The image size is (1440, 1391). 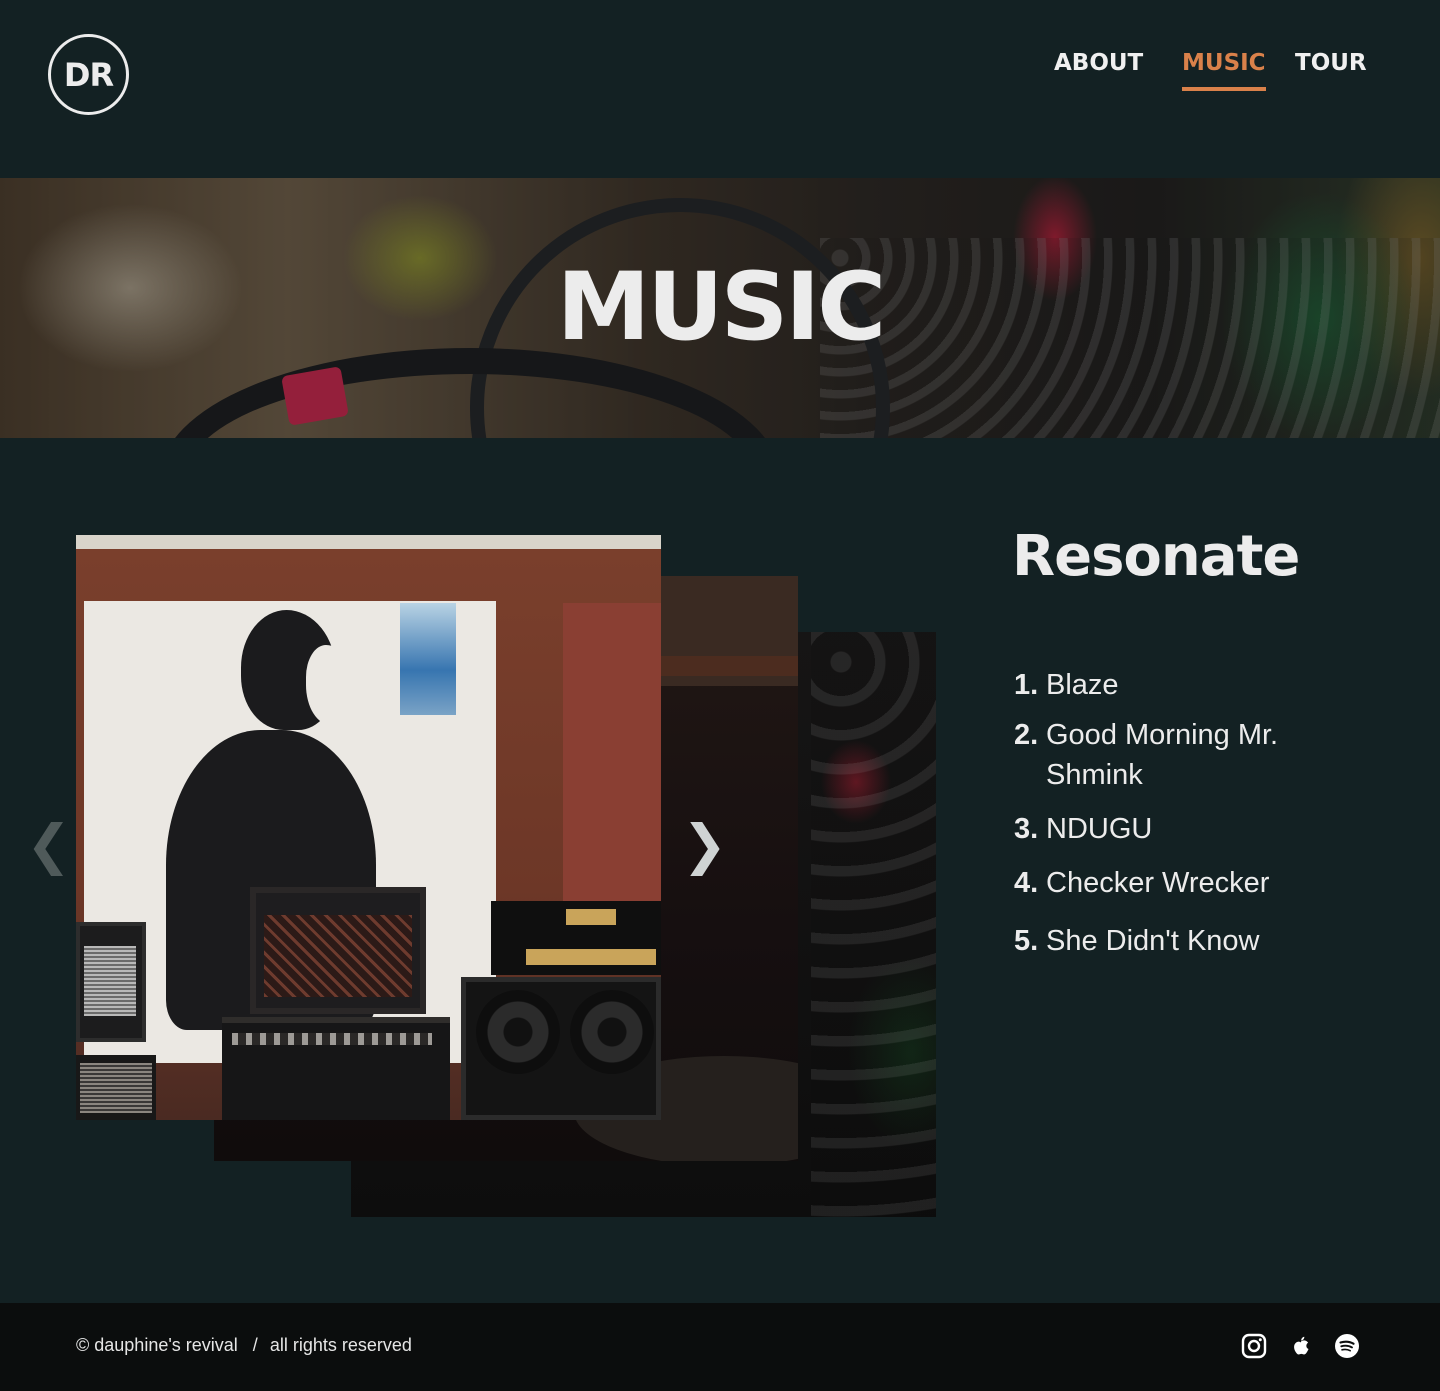 What do you see at coordinates (1174, 829) in the screenshot?
I see `track-item: 3. NDUGU` at bounding box center [1174, 829].